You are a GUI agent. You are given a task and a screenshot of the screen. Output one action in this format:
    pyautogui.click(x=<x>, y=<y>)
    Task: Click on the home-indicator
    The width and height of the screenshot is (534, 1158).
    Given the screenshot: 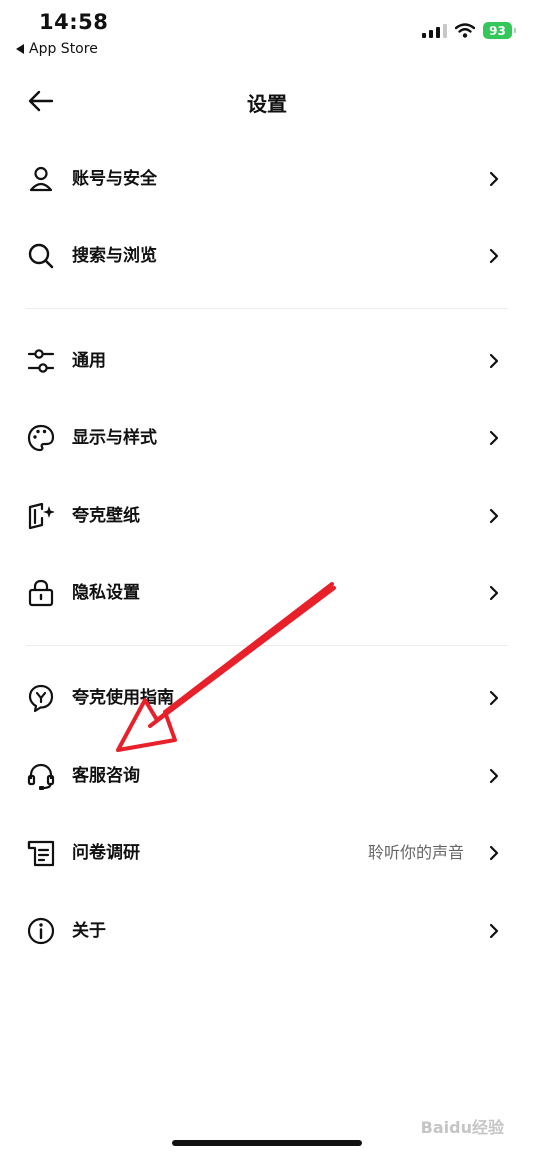 What is the action you would take?
    pyautogui.click(x=267, y=1143)
    